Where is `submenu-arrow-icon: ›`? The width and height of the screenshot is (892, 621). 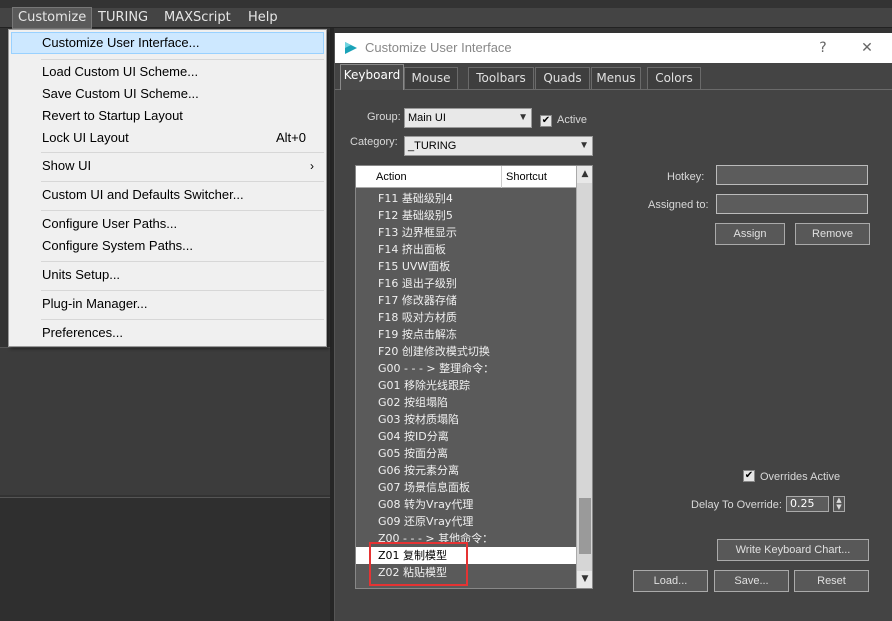
submenu-arrow-icon: › is located at coordinates (312, 166).